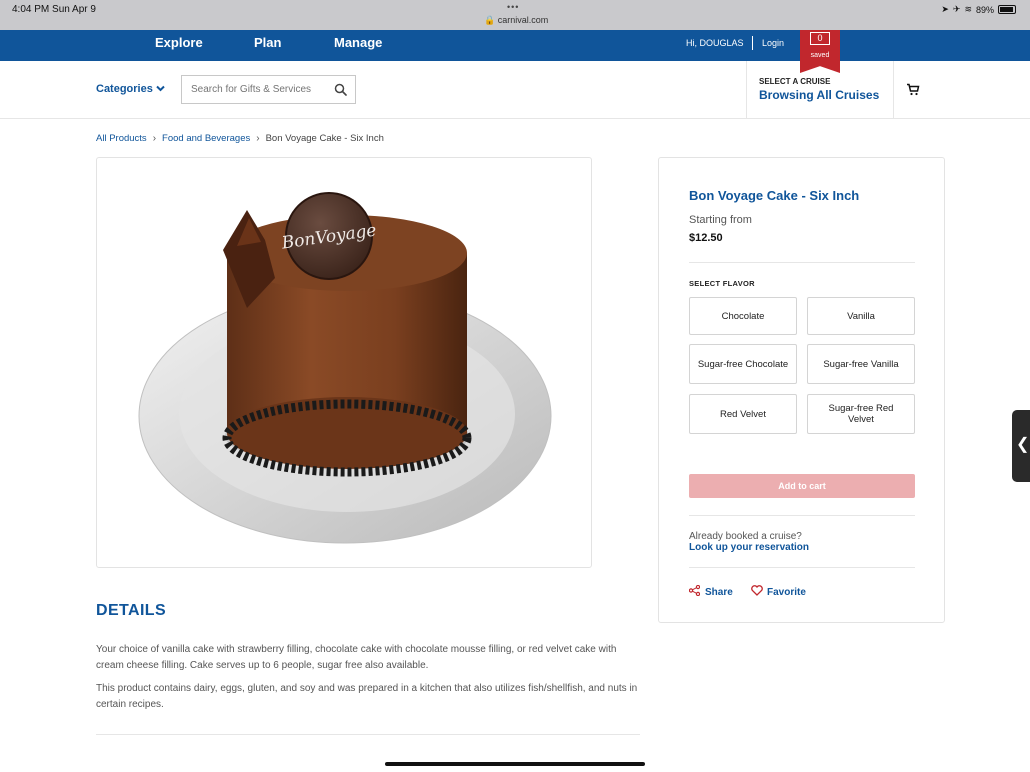 The height and width of the screenshot is (772, 1030). I want to click on chevron-down-icon, so click(160, 89).